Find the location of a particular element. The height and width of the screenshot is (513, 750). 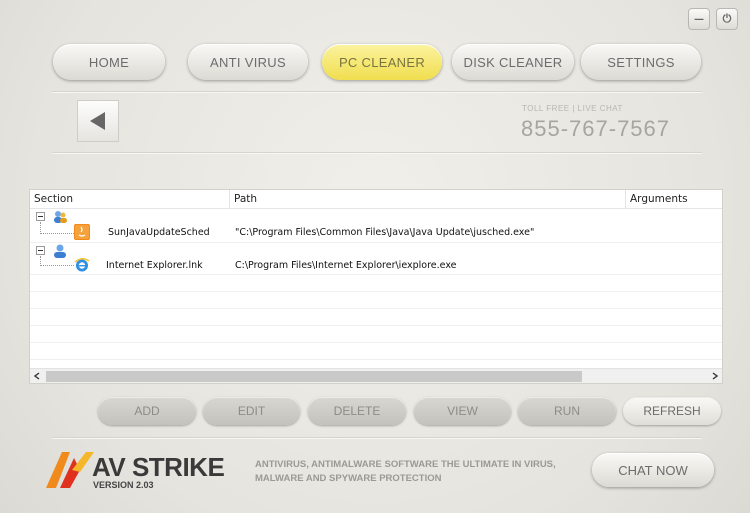

chat-now-label: CHAT NOW is located at coordinates (653, 470).